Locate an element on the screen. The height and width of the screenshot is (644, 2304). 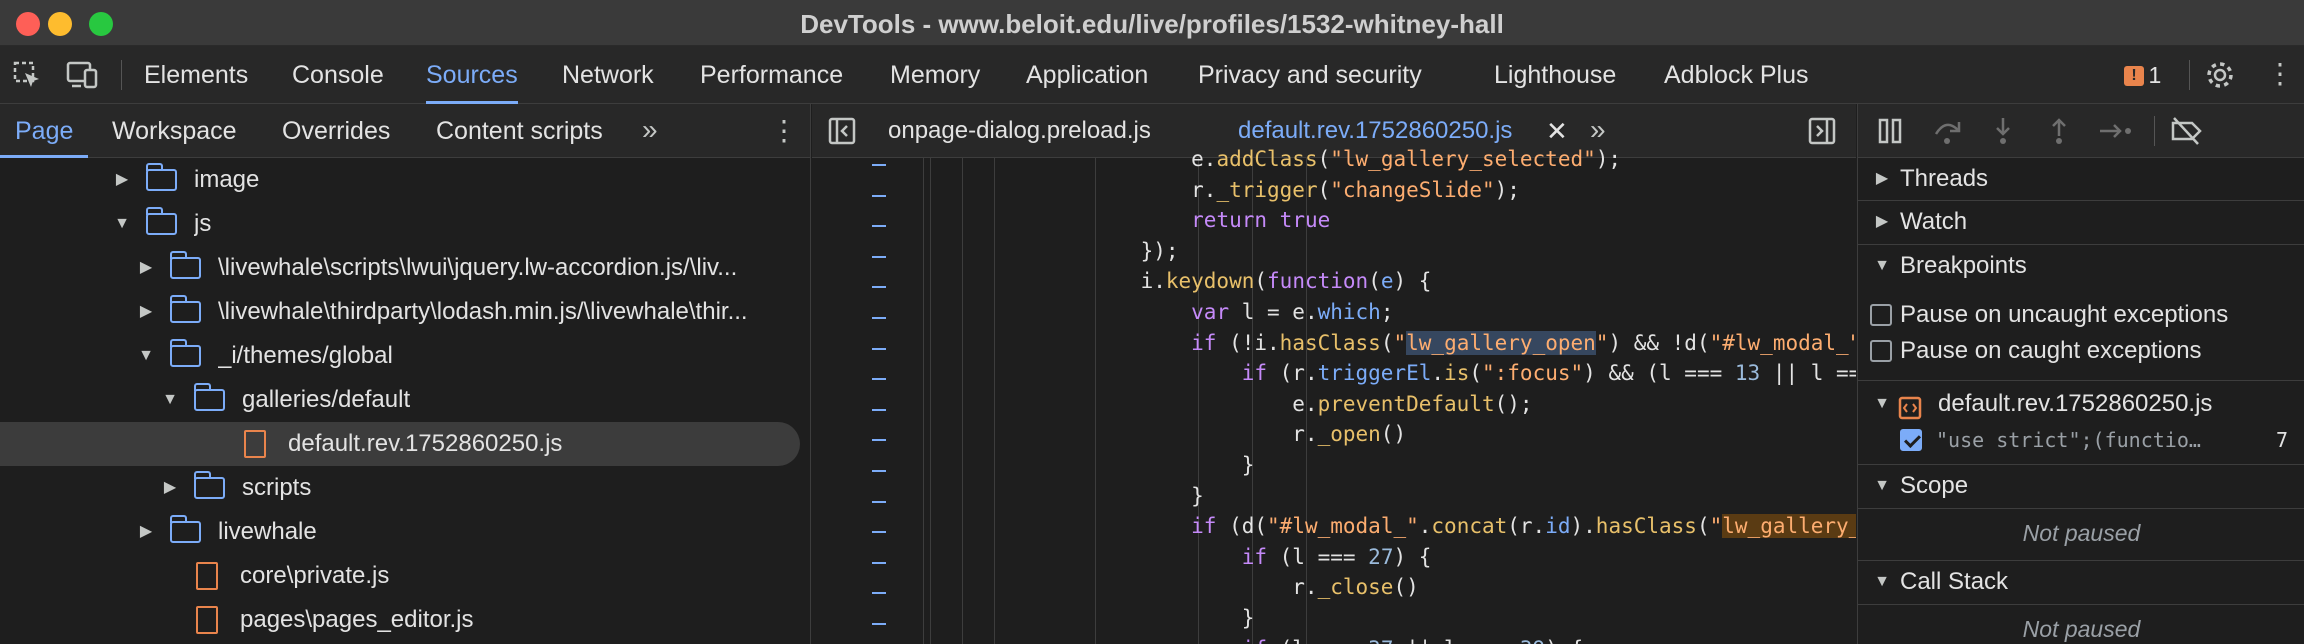
code-line: e.preventDefault(); is located at coordinates (1311, 404).